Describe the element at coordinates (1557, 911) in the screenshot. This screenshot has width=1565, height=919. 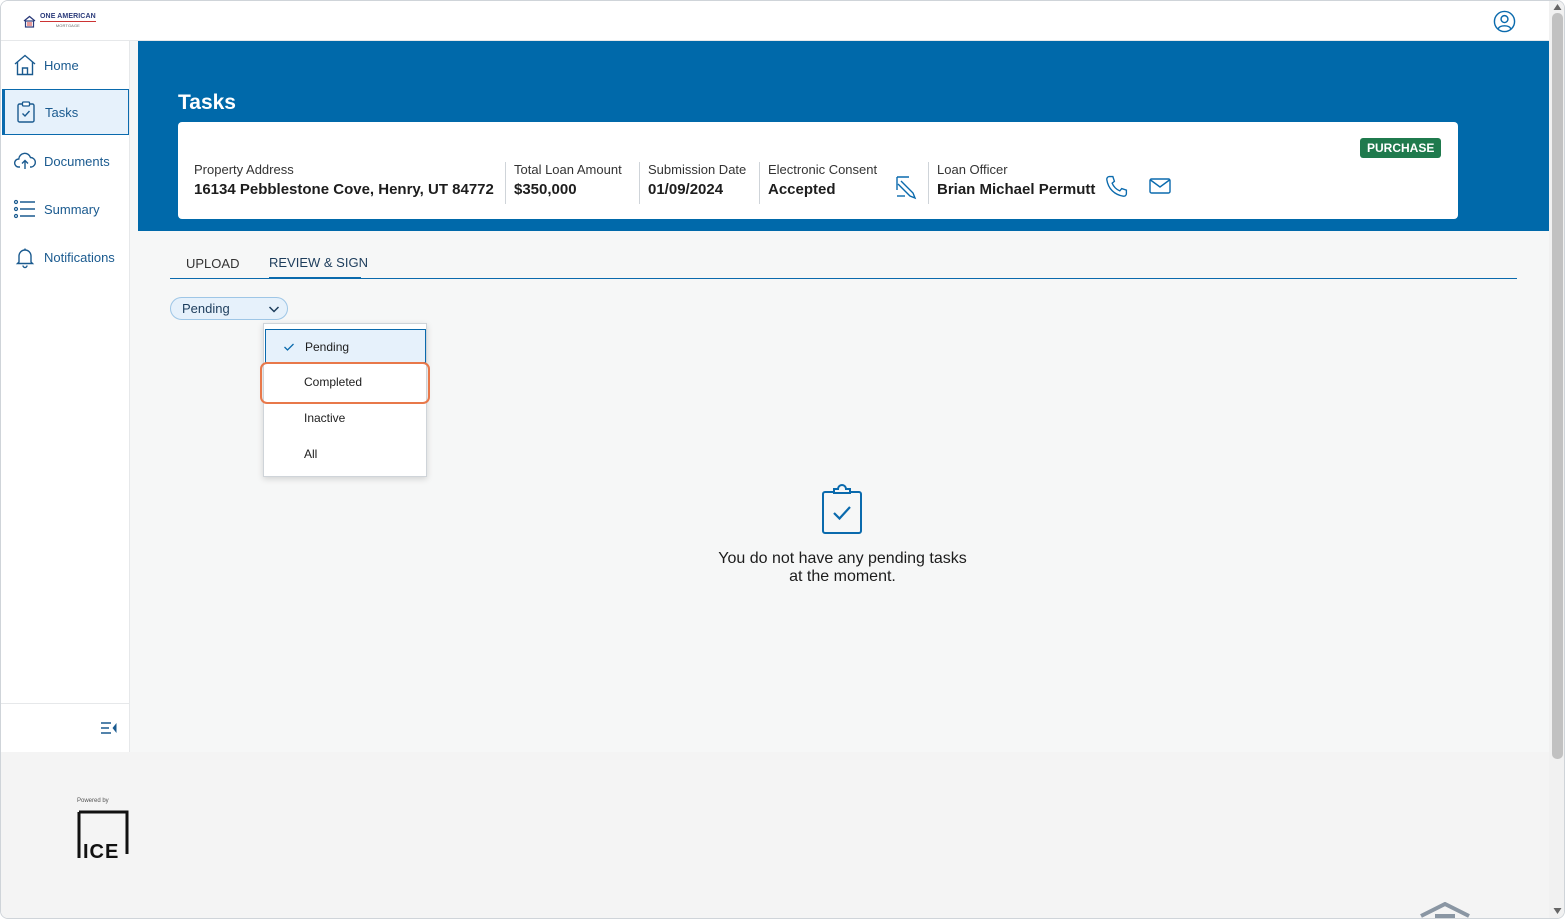
I see `scroll-down-arrow-icon` at that location.